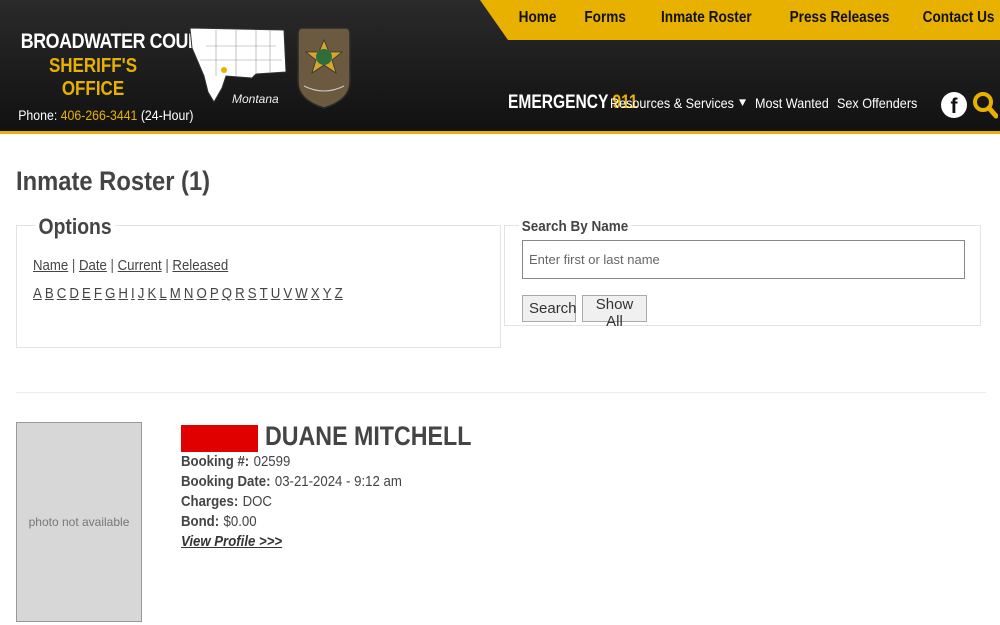  I want to click on nav-press-releases: Press Releases, so click(840, 18).